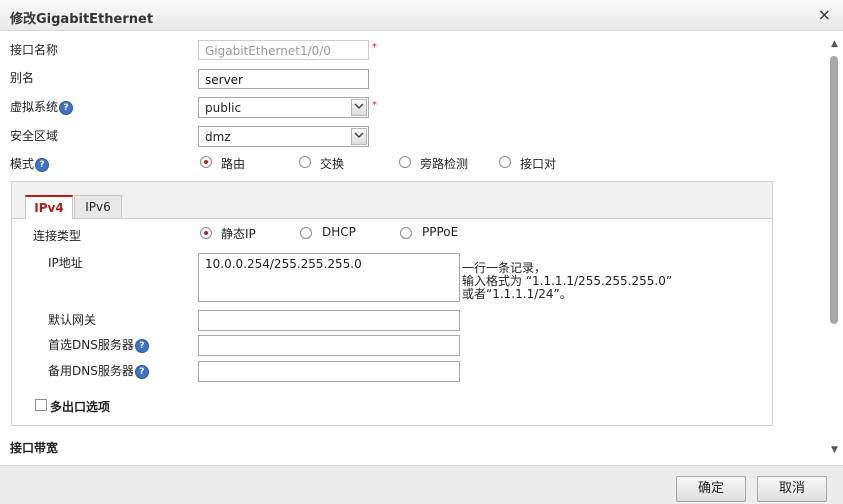 This screenshot has width=843, height=504. I want to click on gateway-input, so click(329, 320).